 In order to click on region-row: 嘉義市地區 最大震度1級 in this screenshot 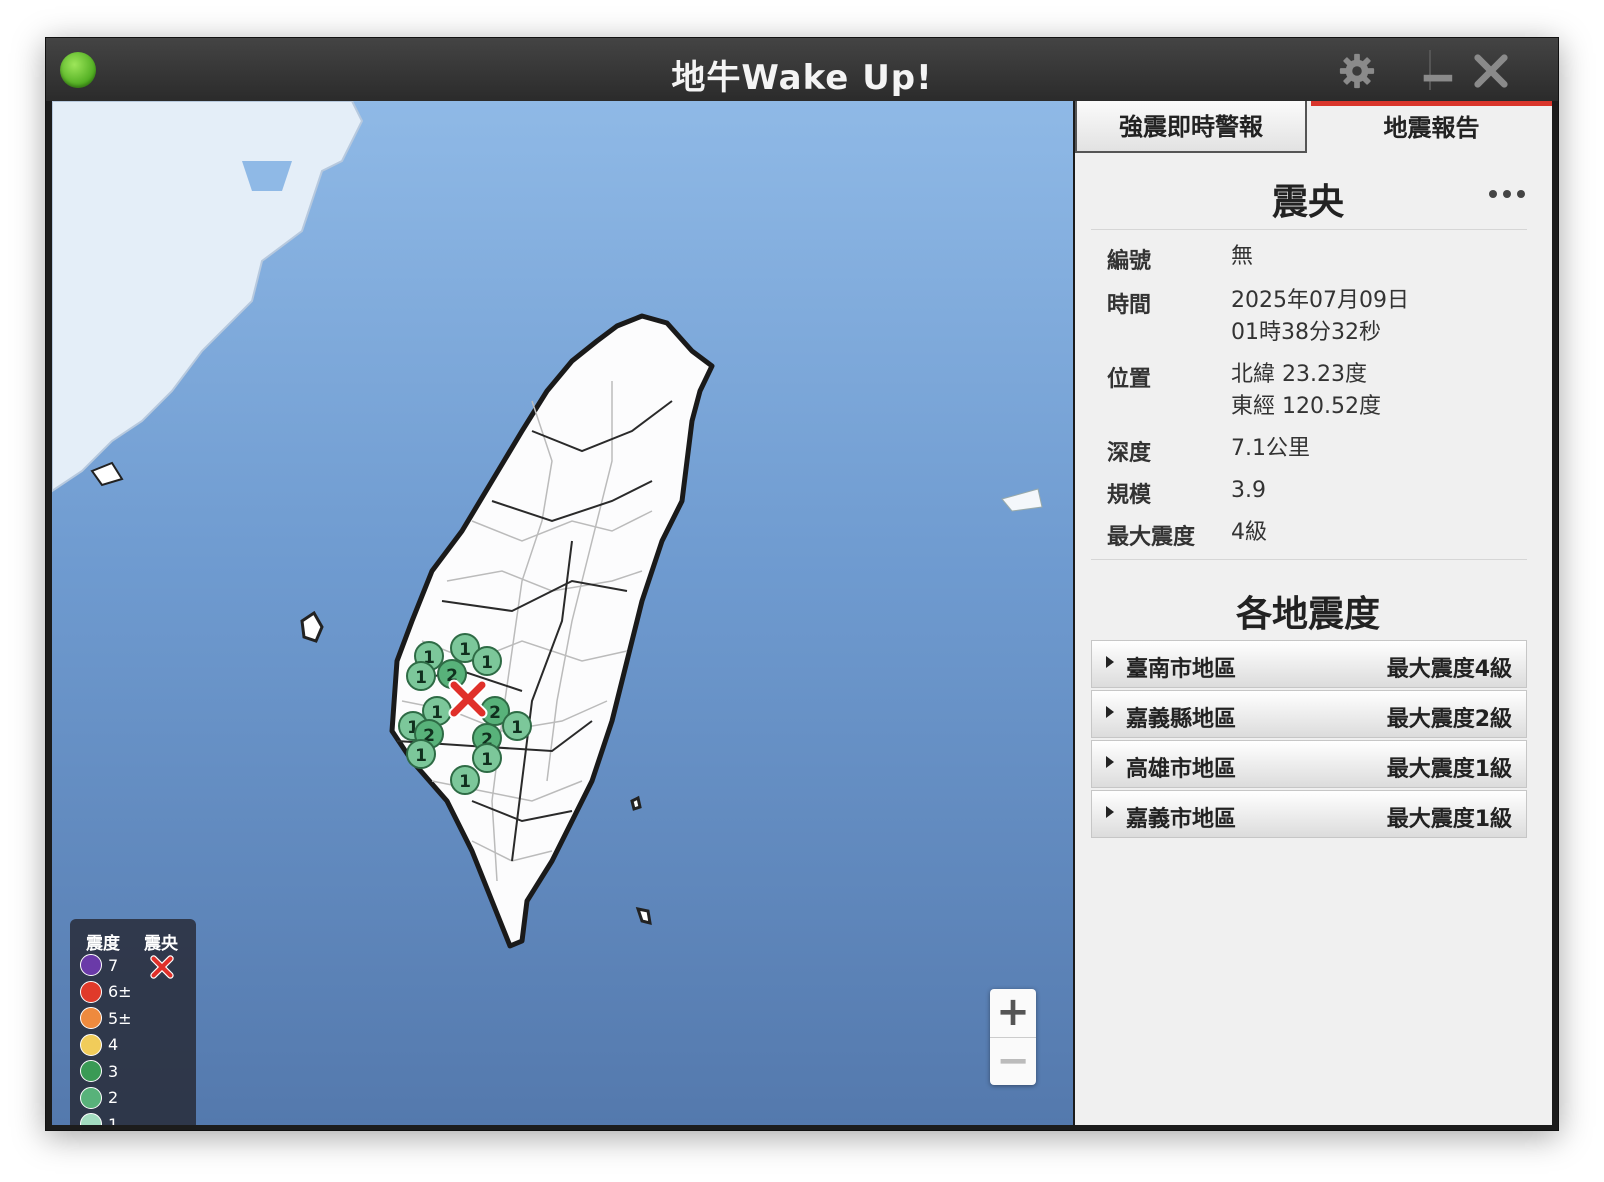, I will do `click(1309, 814)`.